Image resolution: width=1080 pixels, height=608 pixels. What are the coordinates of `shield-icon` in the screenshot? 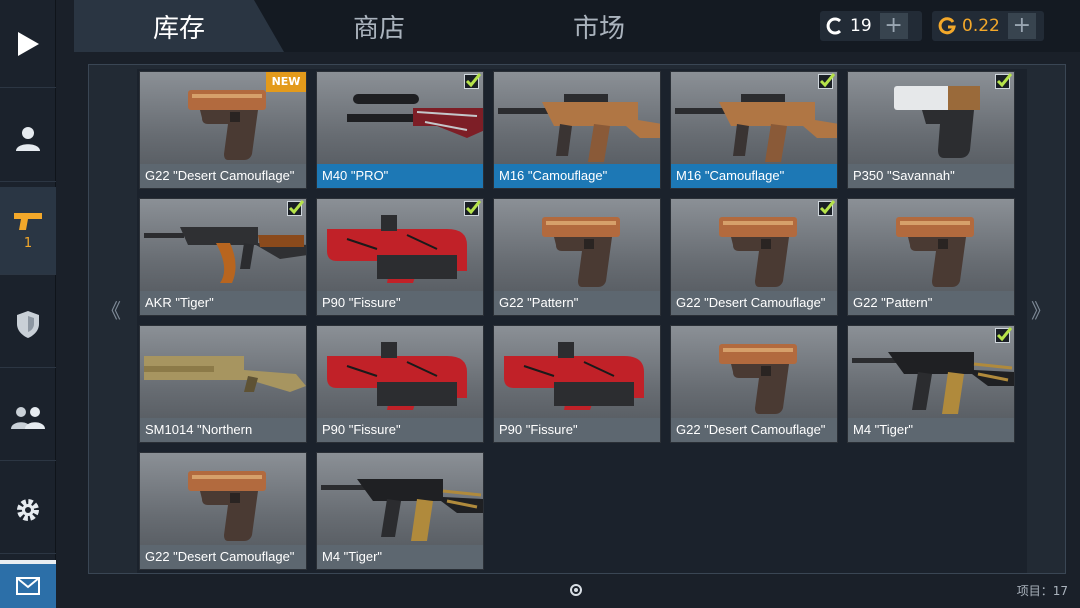 It's located at (28, 324).